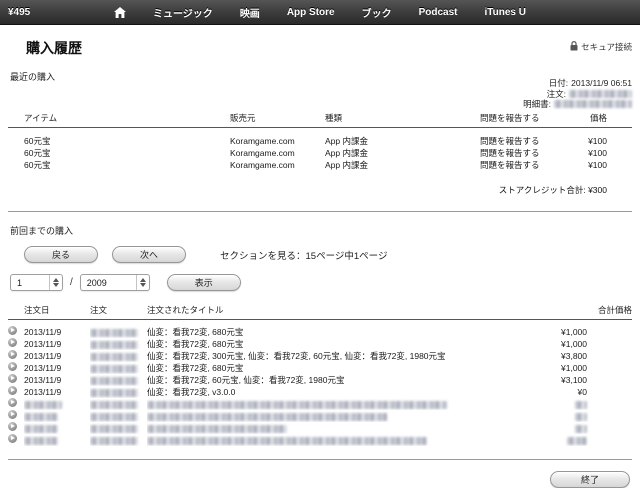  What do you see at coordinates (606, 47) in the screenshot?
I see `secure-connection-label: セキュア接続` at bounding box center [606, 47].